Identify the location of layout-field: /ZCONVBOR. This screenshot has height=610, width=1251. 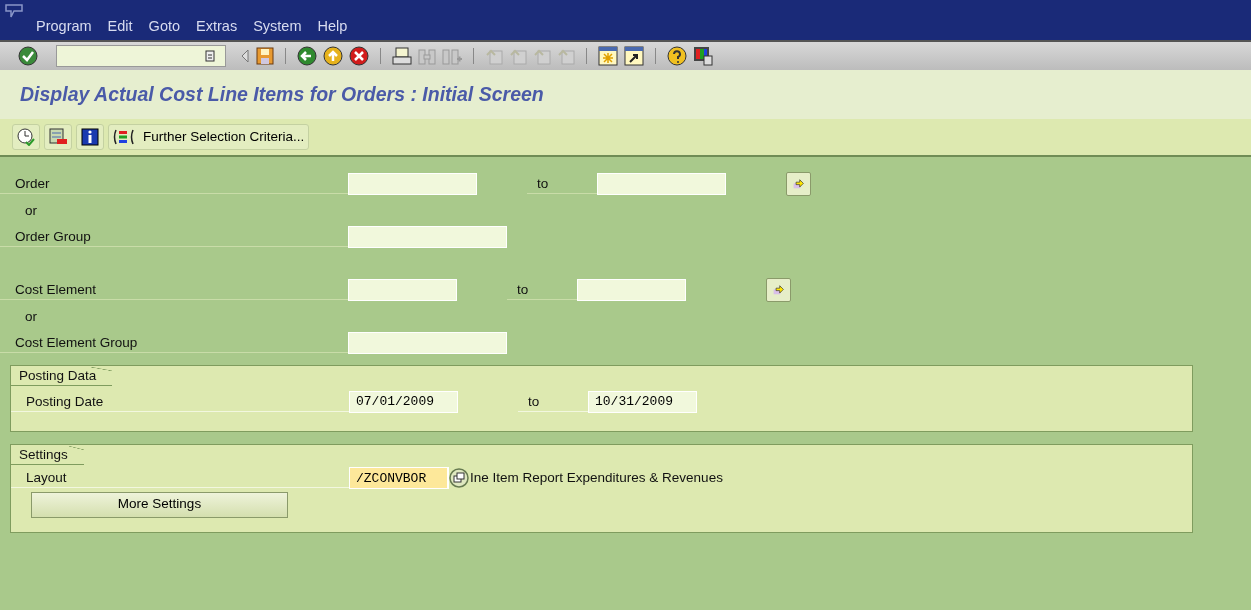
(399, 478).